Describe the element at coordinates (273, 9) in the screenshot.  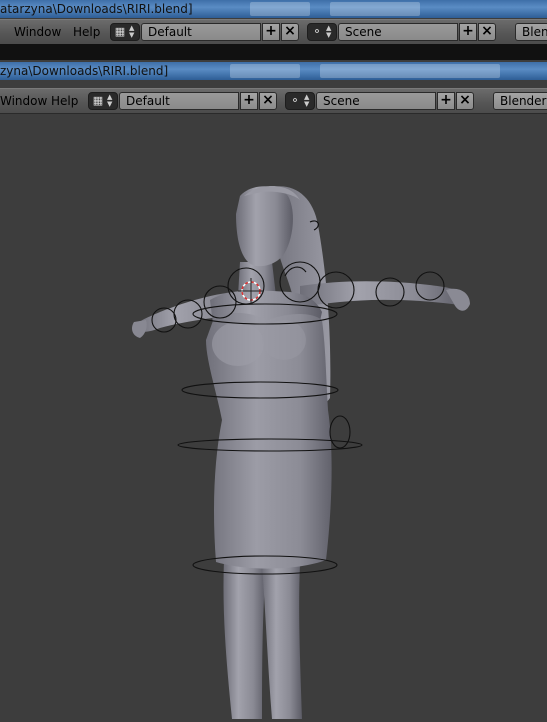
I see `window-title-bar: atarzyna\Downloads\RIRI.blend]` at that location.